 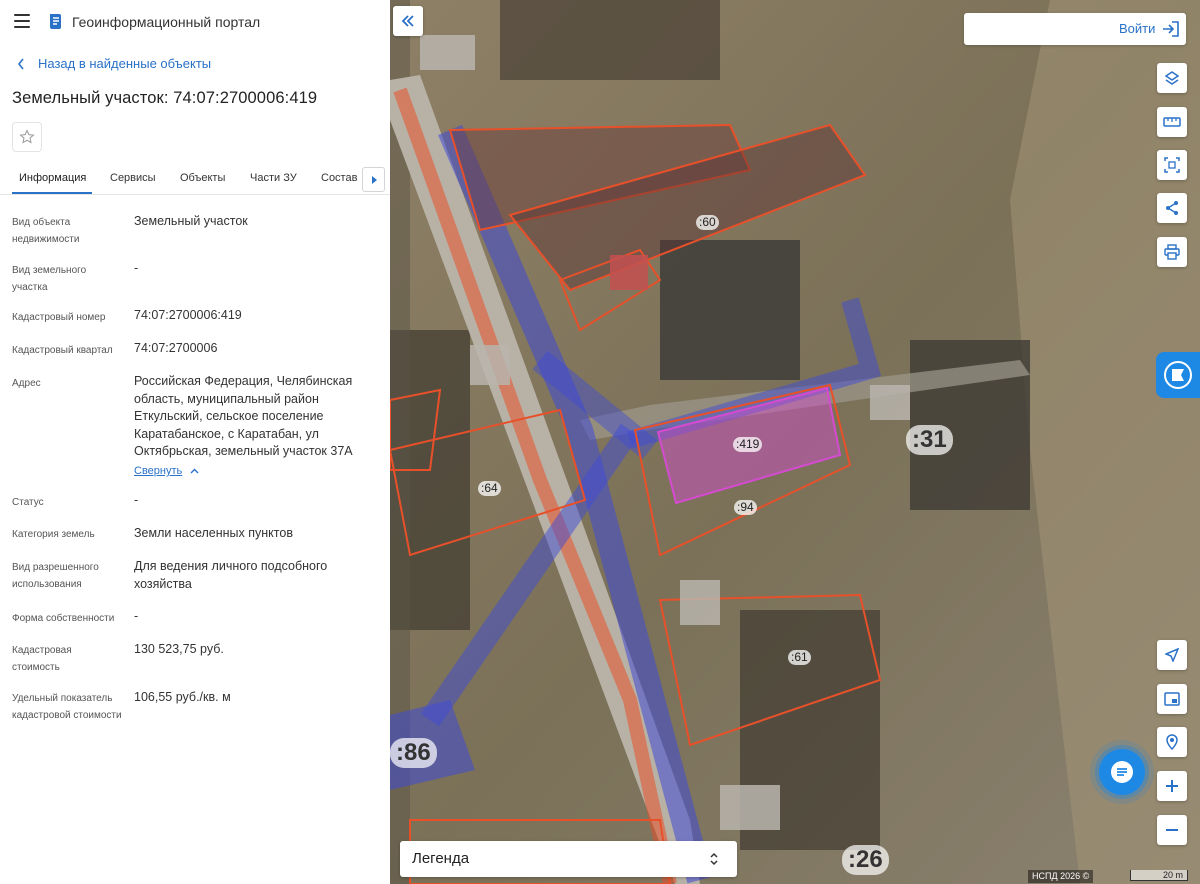 I want to click on chat-button, so click(x=1122, y=772).